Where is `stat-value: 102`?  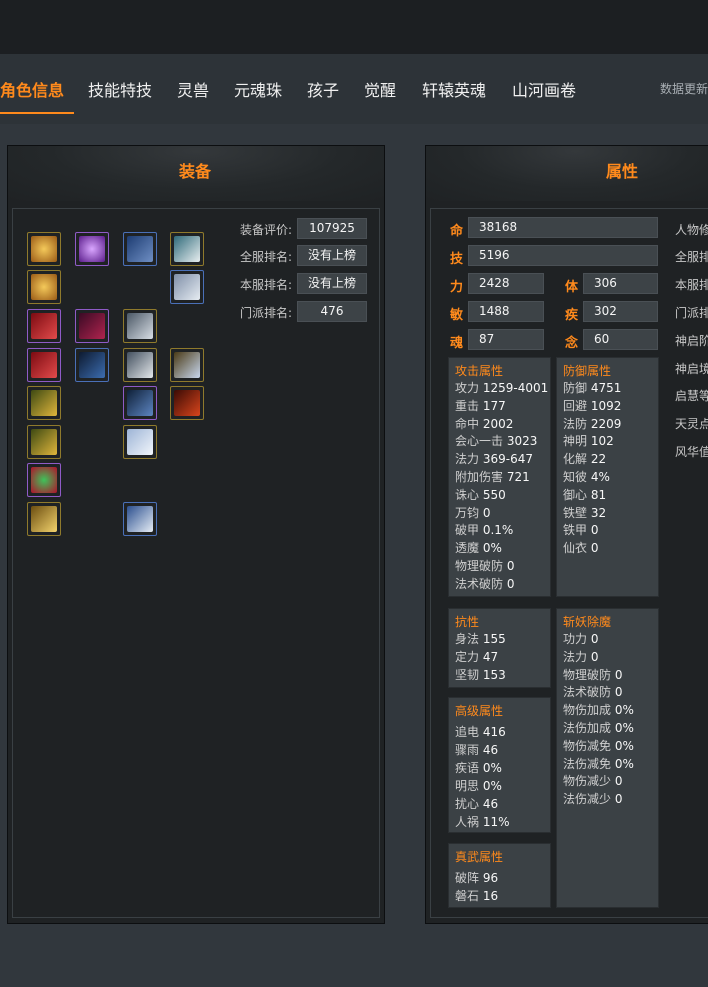
stat-value: 102 is located at coordinates (602, 441).